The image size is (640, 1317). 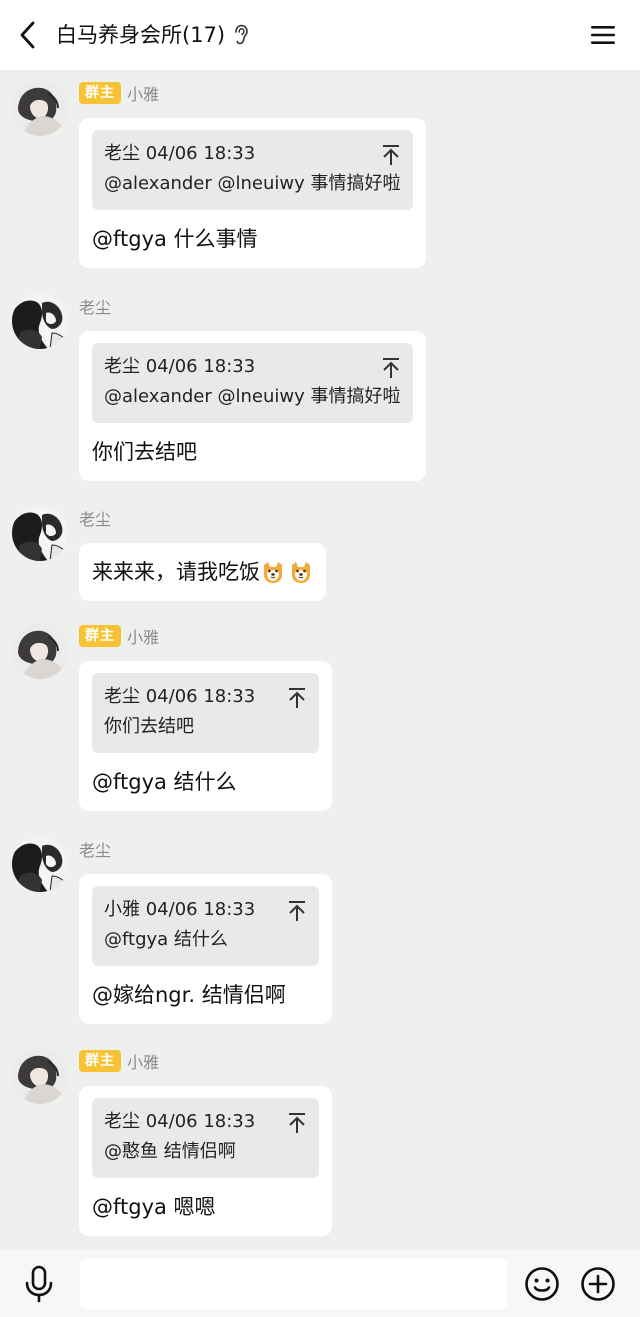 I want to click on message-input, so click(x=293, y=1284).